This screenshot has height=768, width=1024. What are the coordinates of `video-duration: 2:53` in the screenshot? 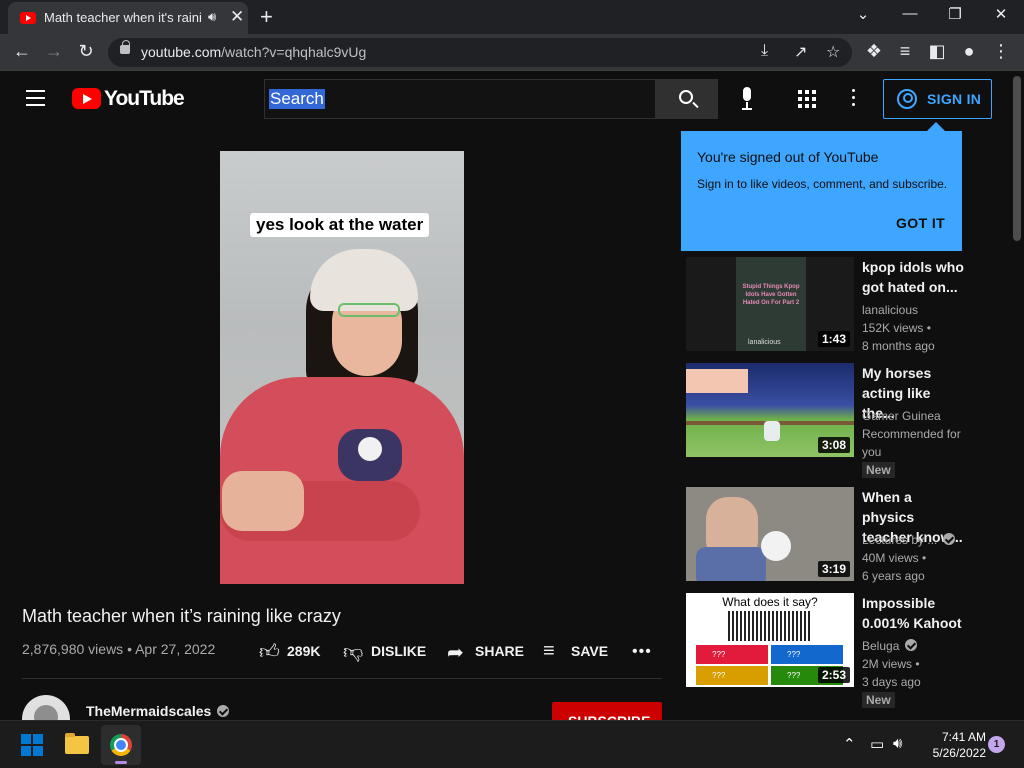 It's located at (833, 675).